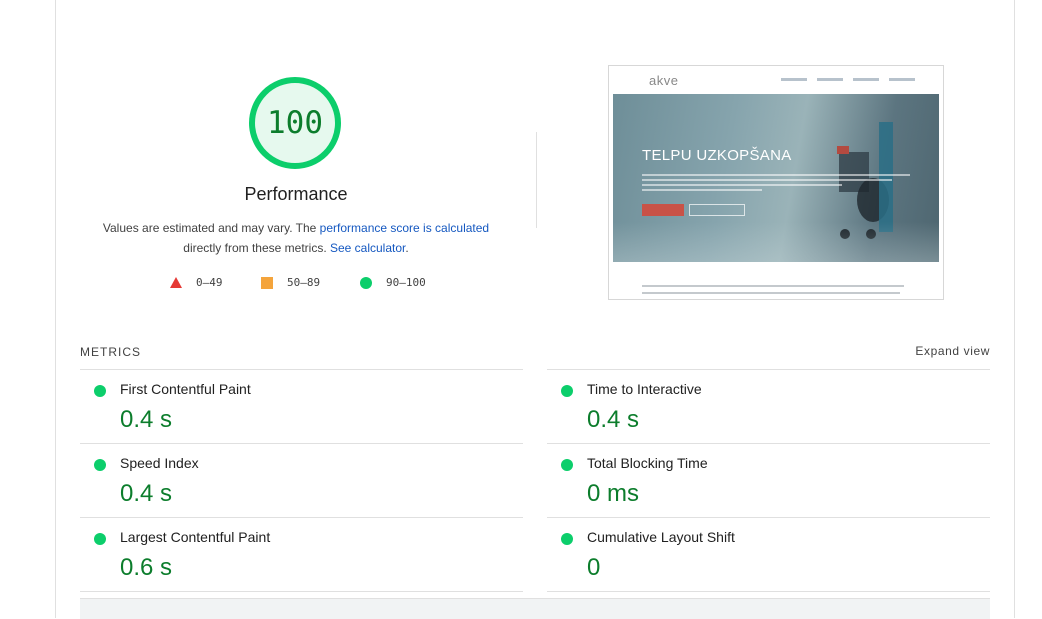  Describe the element at coordinates (848, 79) in the screenshot. I see `site-nav` at that location.